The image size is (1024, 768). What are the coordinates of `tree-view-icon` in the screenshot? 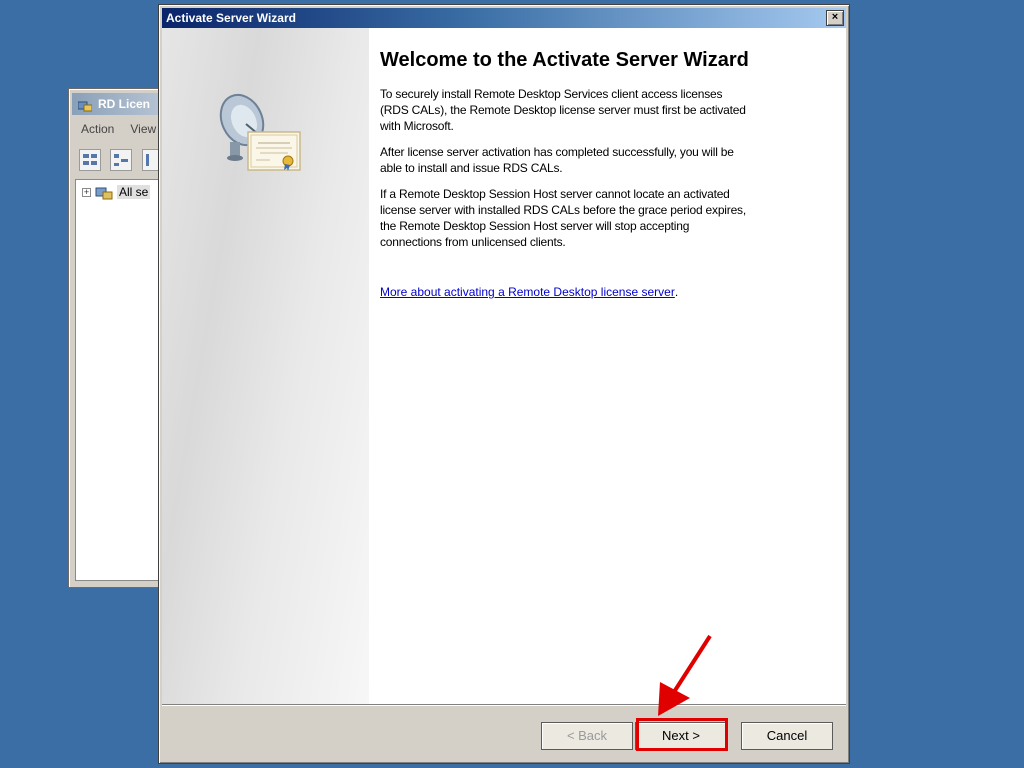 It's located at (90, 159).